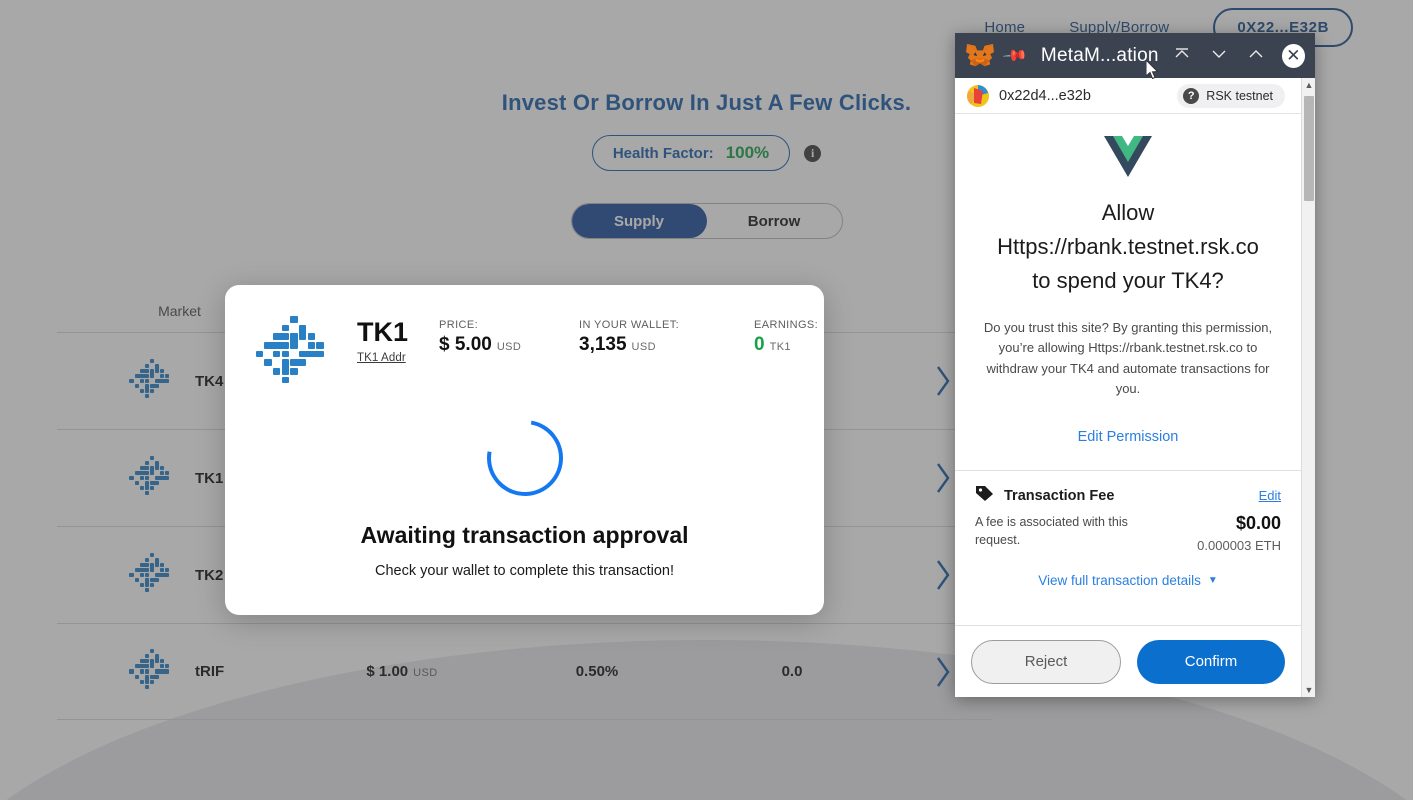 This screenshot has width=1413, height=800. What do you see at coordinates (1308, 690) in the screenshot?
I see `scroll-down-icon: ▼` at bounding box center [1308, 690].